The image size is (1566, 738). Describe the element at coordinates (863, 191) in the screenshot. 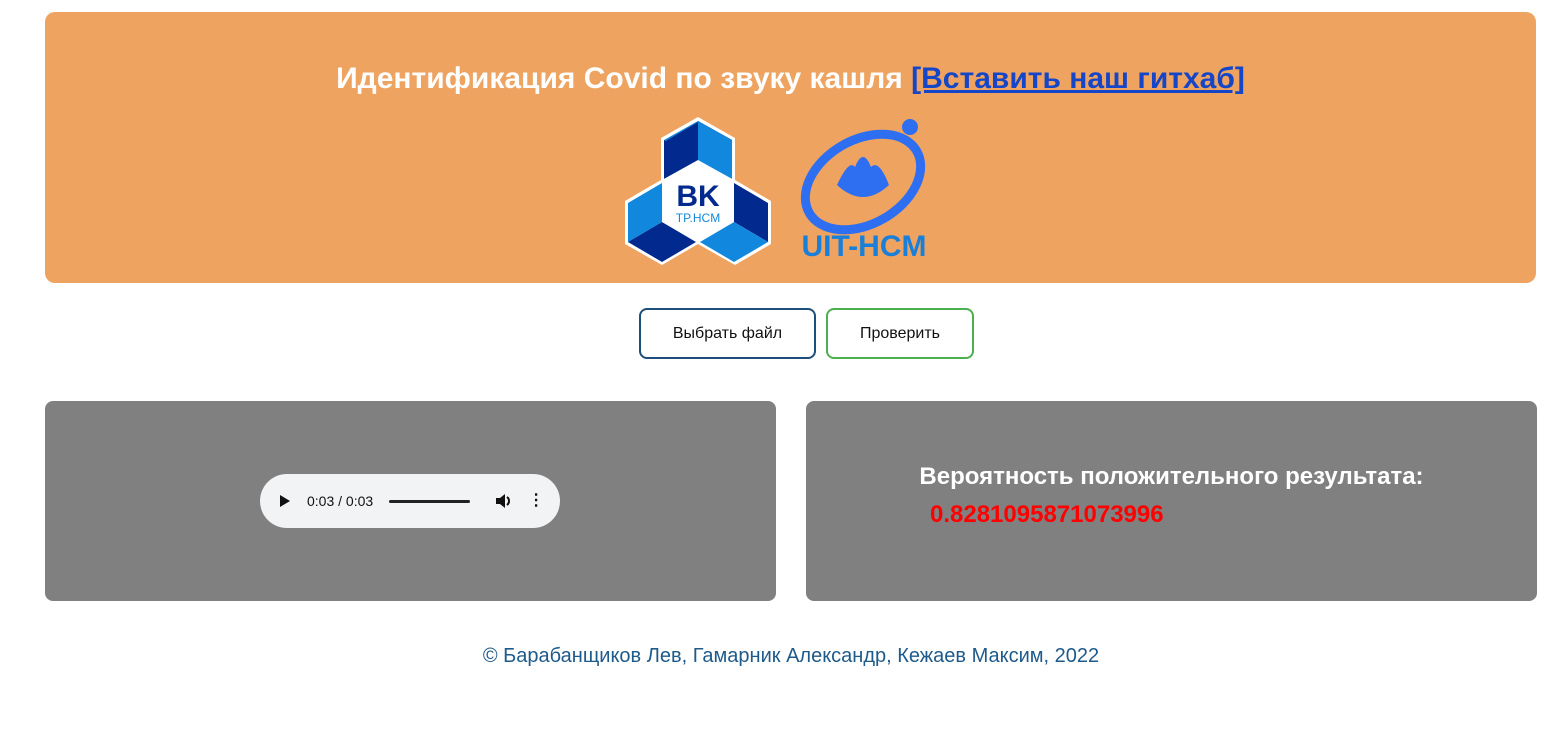

I see `uit-logo: UIT-HCM` at that location.